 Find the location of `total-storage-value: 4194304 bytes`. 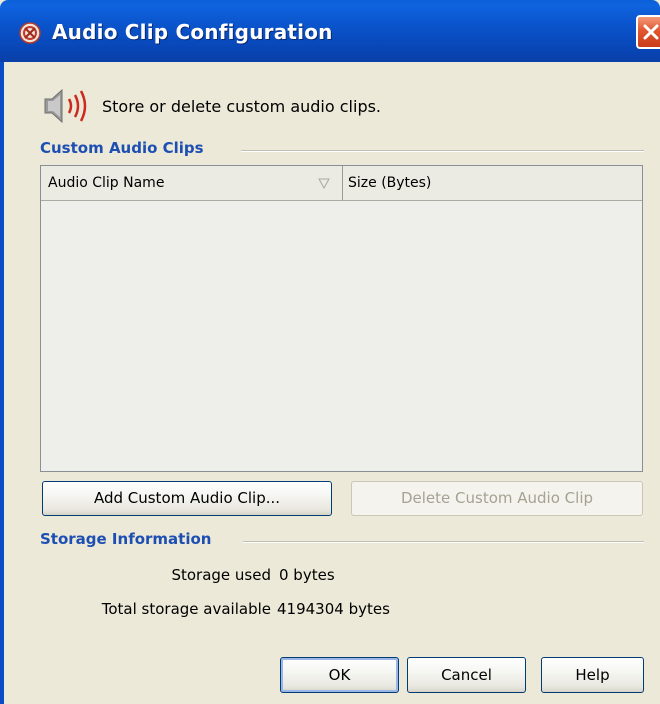

total-storage-value: 4194304 bytes is located at coordinates (333, 609).